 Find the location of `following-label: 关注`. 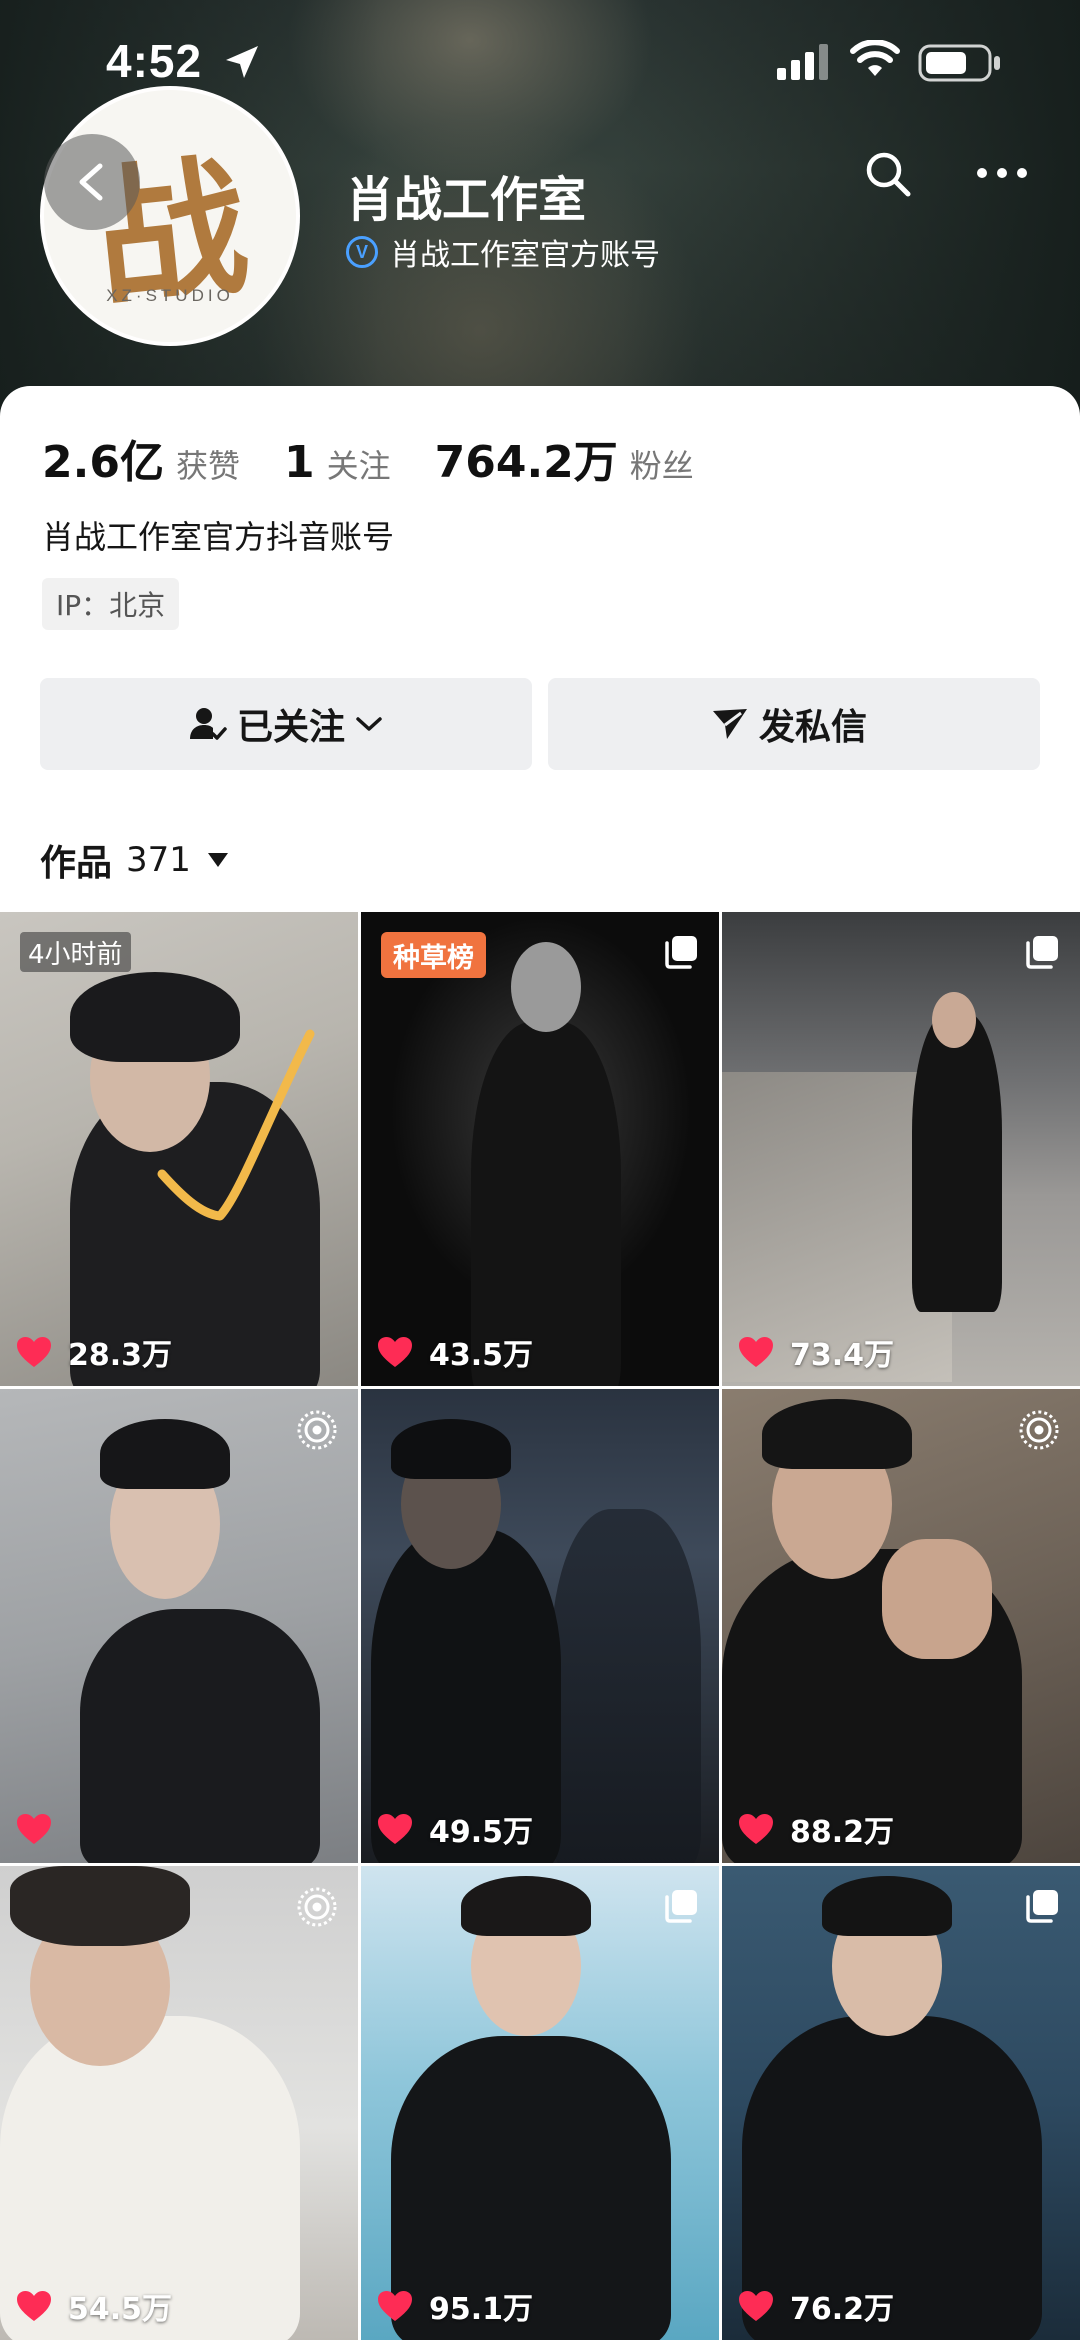

following-label: 关注 is located at coordinates (359, 464).